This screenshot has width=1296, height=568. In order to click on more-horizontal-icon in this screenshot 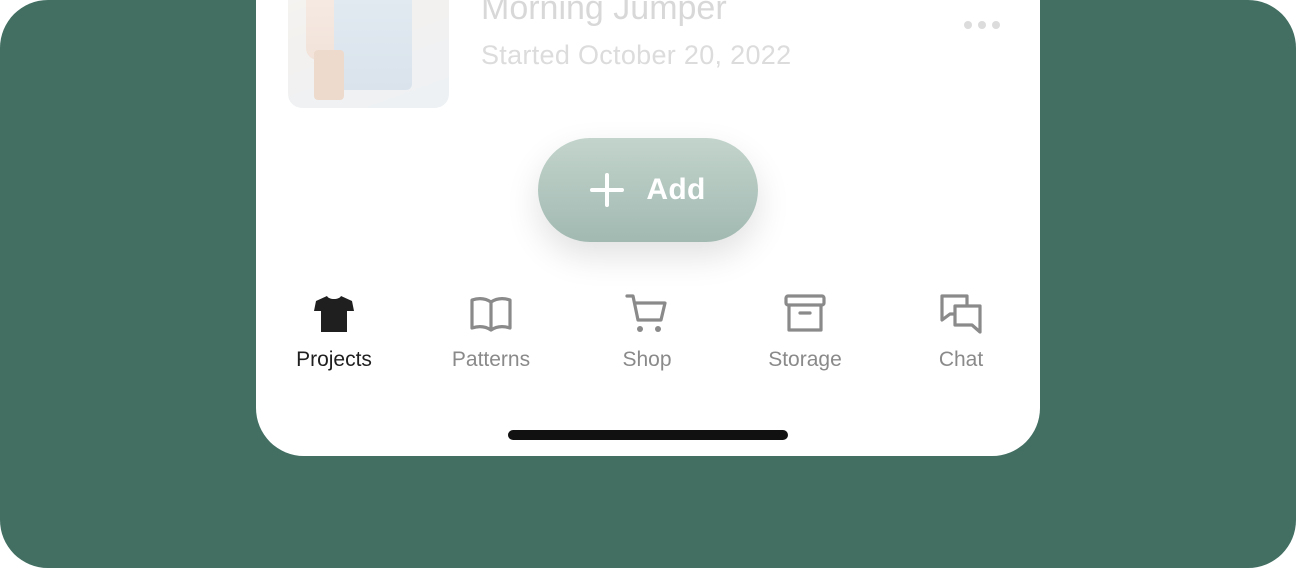, I will do `click(982, 25)`.